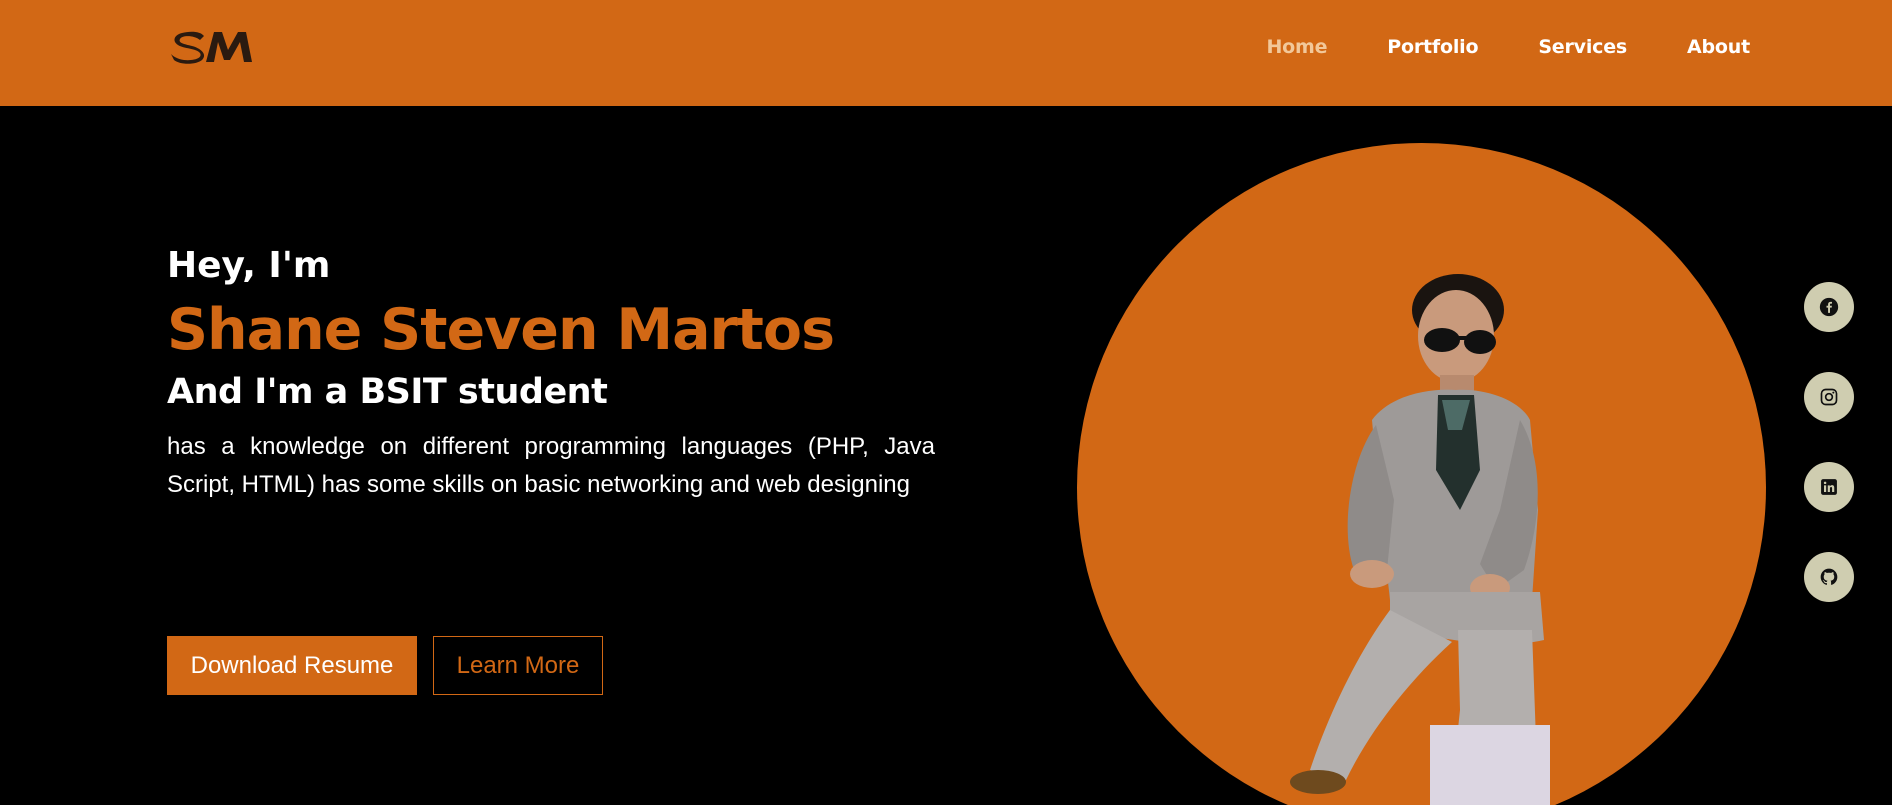 Image resolution: width=1892 pixels, height=805 pixels. I want to click on hero-role: And I'm a BSIT student, so click(387, 392).